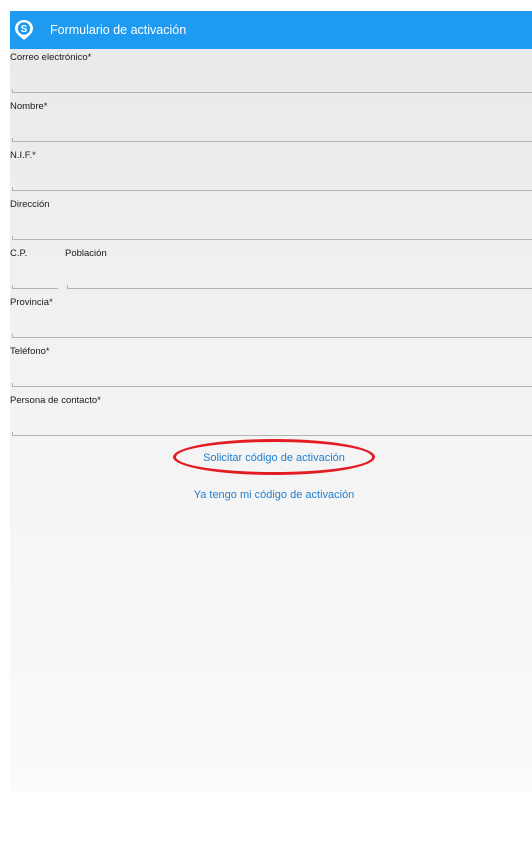 The image size is (532, 849). What do you see at coordinates (272, 426) in the screenshot?
I see `contact-field` at bounding box center [272, 426].